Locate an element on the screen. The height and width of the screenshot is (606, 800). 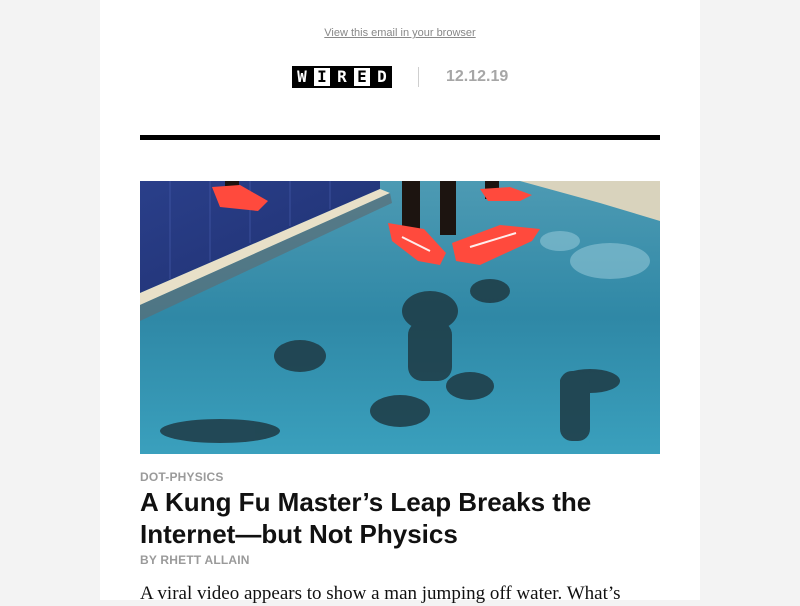
wired-logo: W I R E D is located at coordinates (342, 77).